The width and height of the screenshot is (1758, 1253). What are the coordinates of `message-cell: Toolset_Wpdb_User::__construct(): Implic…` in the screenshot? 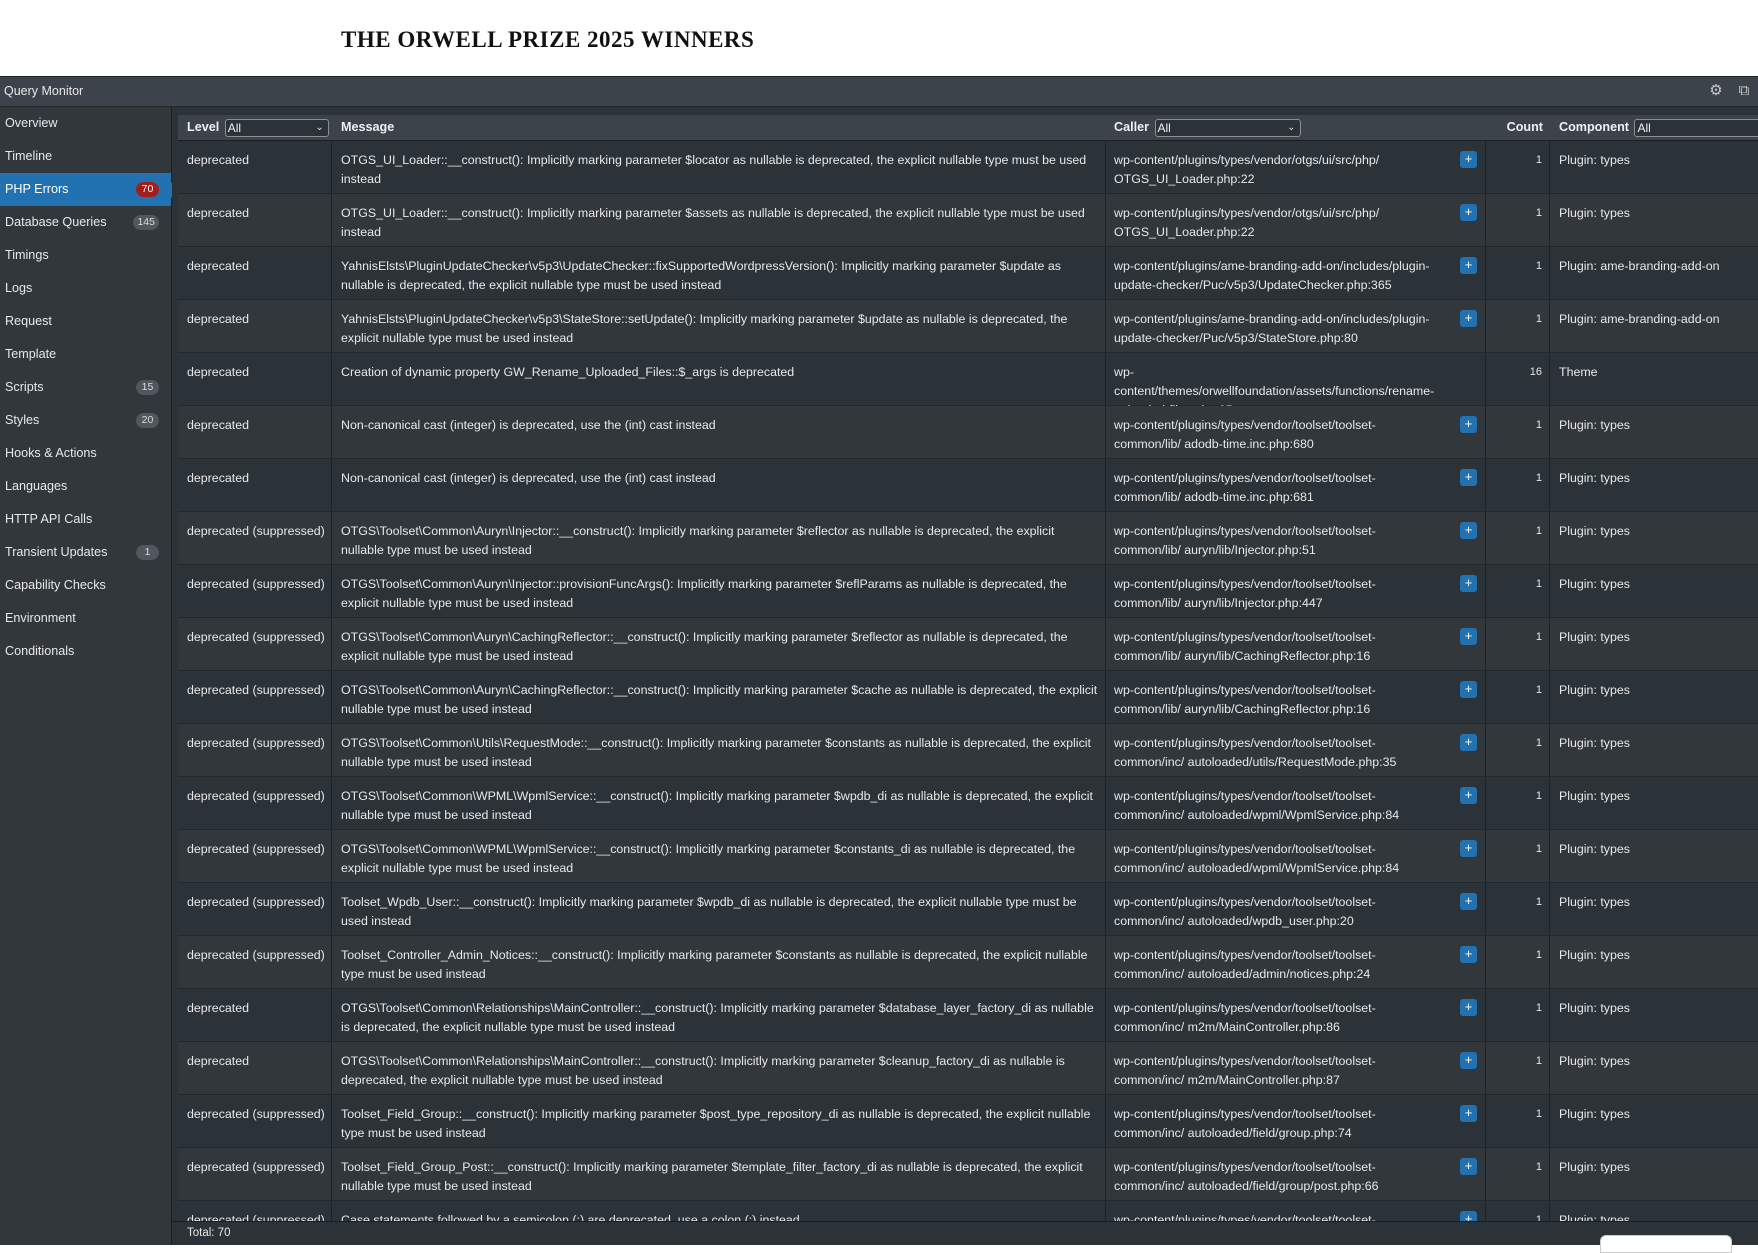 It's located at (719, 909).